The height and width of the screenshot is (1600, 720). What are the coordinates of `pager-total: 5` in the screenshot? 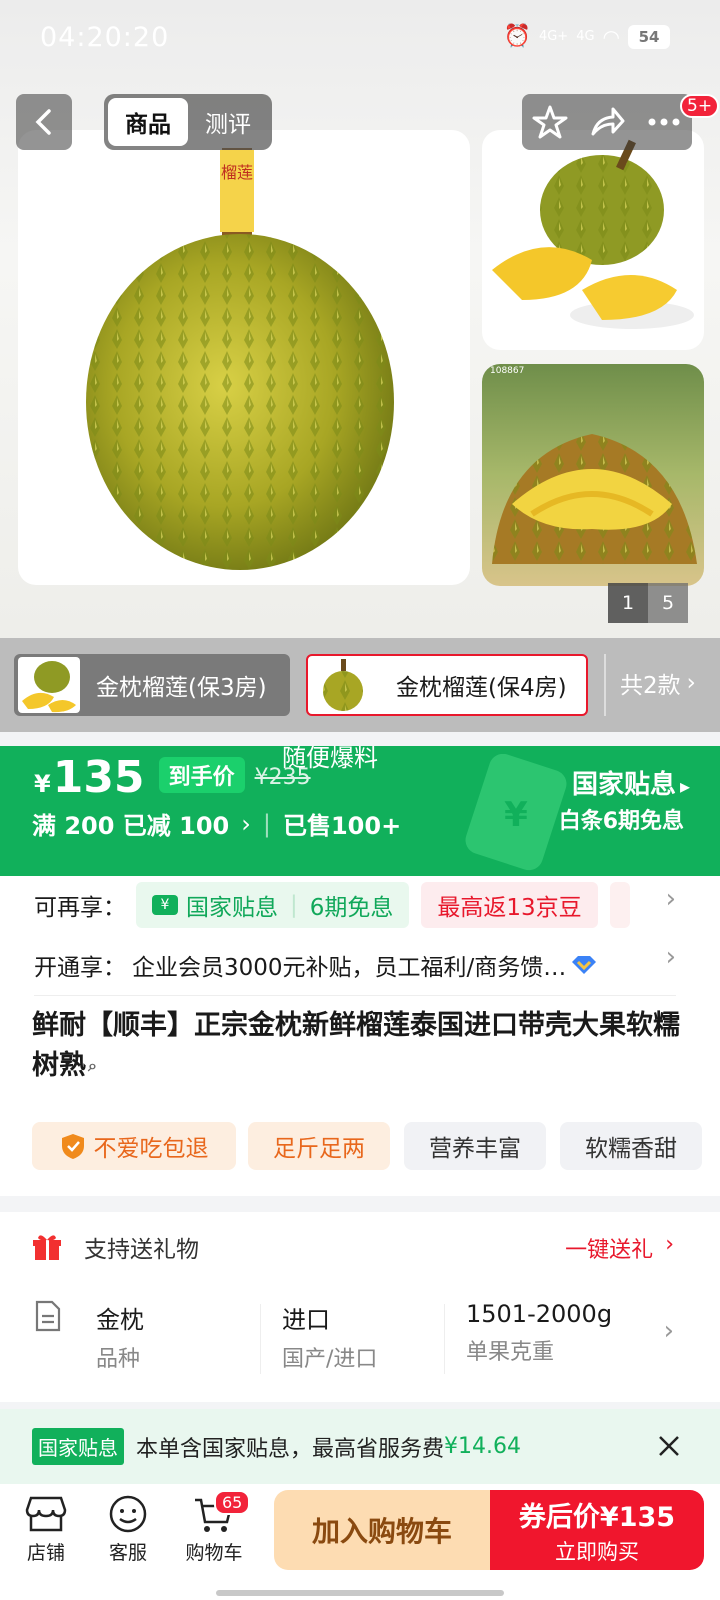 It's located at (668, 603).